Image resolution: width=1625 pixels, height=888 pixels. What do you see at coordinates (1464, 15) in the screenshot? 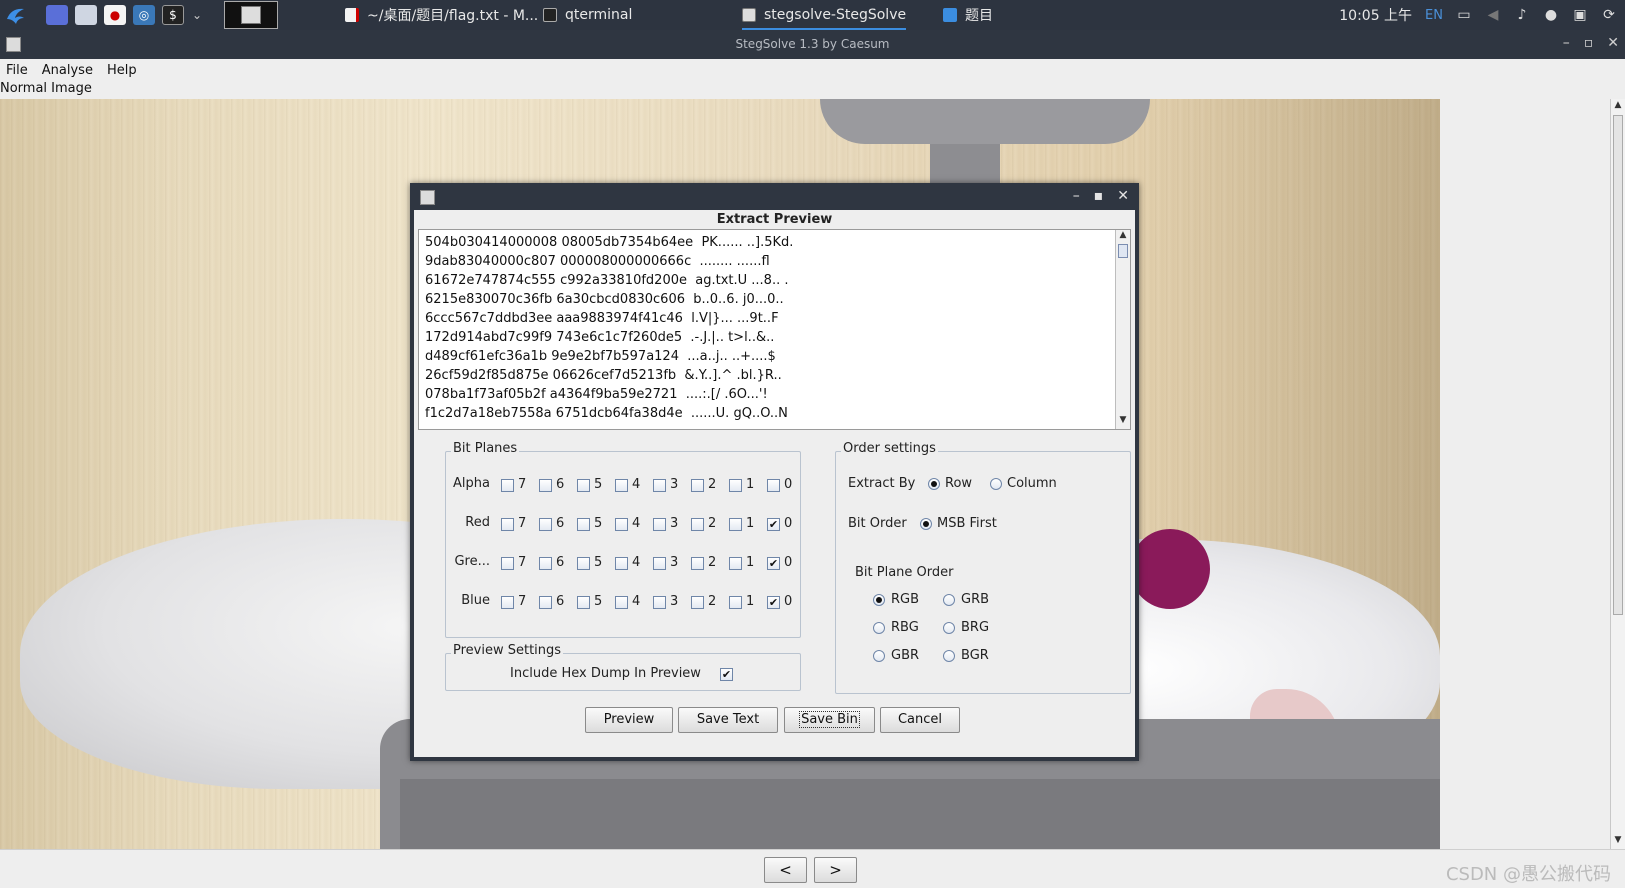
I see `display-icon: ▭` at bounding box center [1464, 15].